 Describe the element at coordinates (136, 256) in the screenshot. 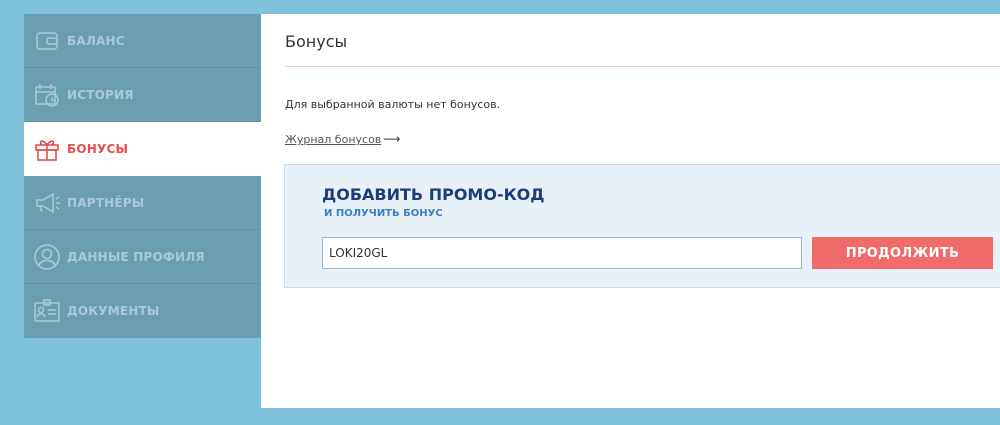

I see `sidebar-item-label: ДАННЫЕ ПРОФИЛЯ` at that location.